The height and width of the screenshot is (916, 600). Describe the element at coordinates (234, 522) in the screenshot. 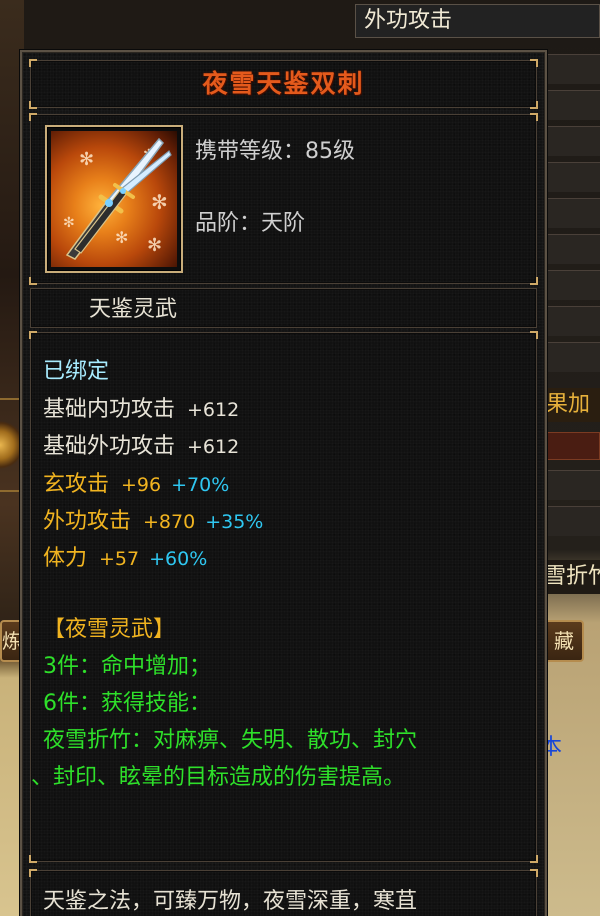

I see `stat-percent: +35%` at that location.